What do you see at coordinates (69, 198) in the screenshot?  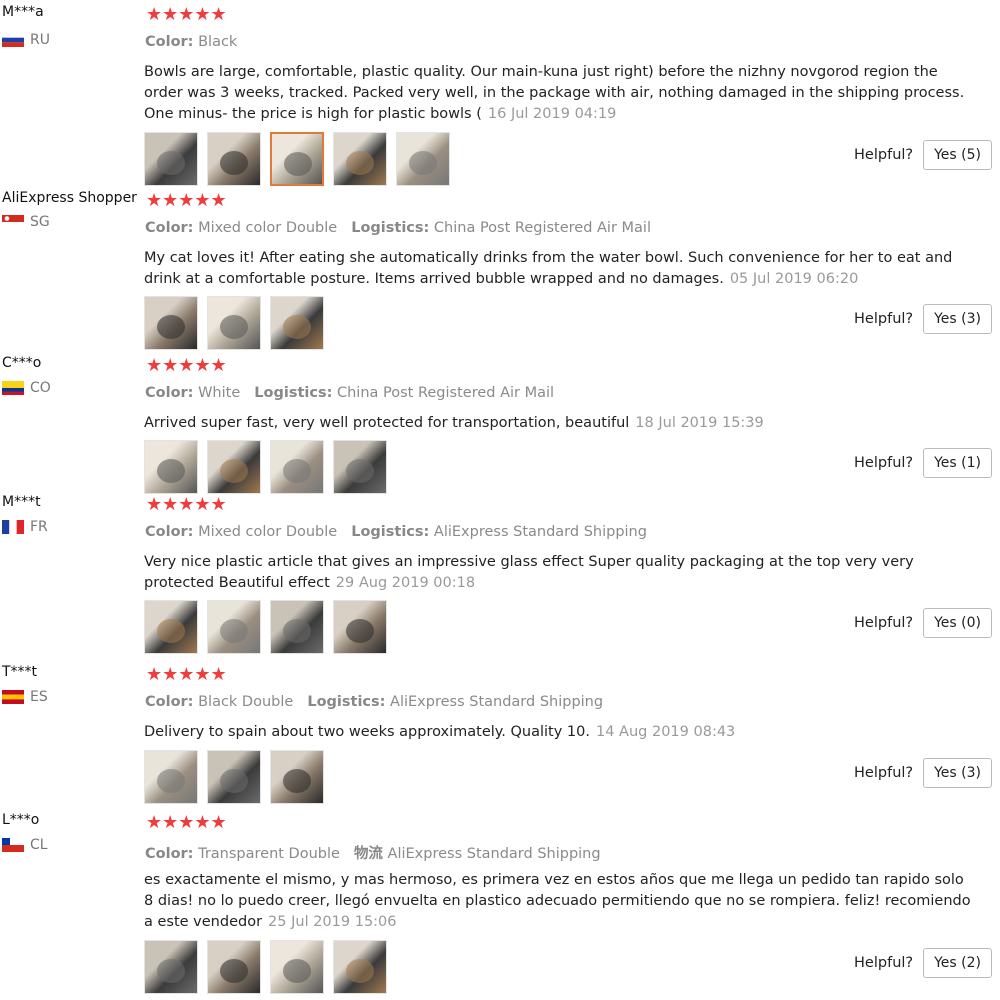 I see `reviewer-name: AliExpress Shopper` at bounding box center [69, 198].